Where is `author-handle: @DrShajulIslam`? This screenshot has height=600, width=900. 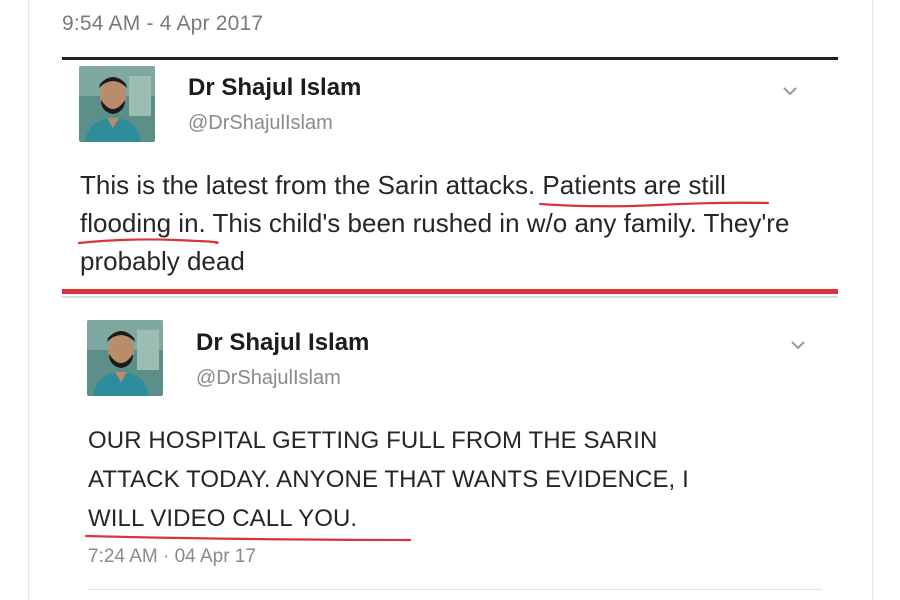
author-handle: @DrShajulIslam is located at coordinates (268, 378).